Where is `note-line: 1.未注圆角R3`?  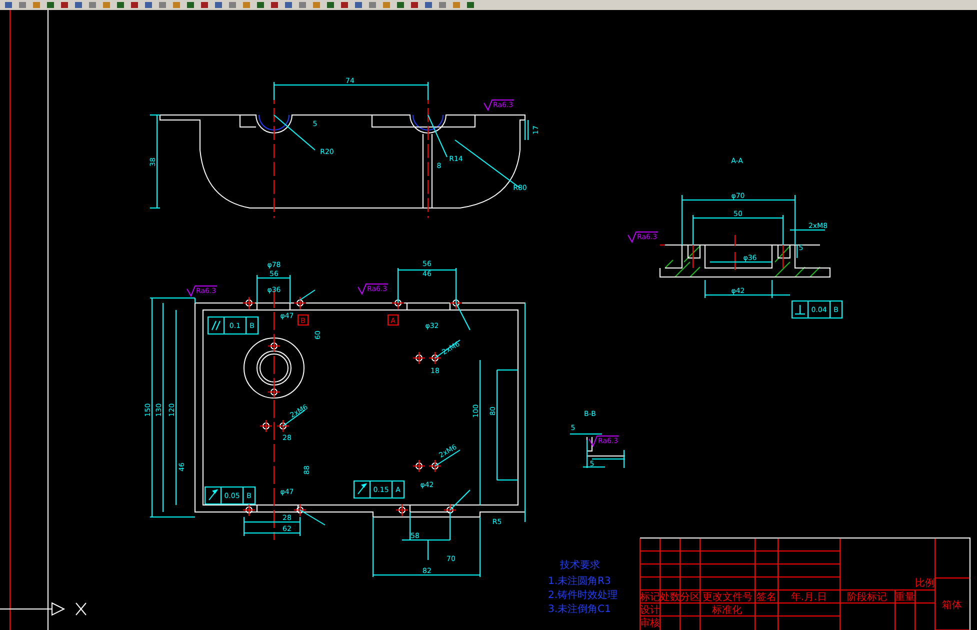
note-line: 1.未注圆角R3 is located at coordinates (579, 581).